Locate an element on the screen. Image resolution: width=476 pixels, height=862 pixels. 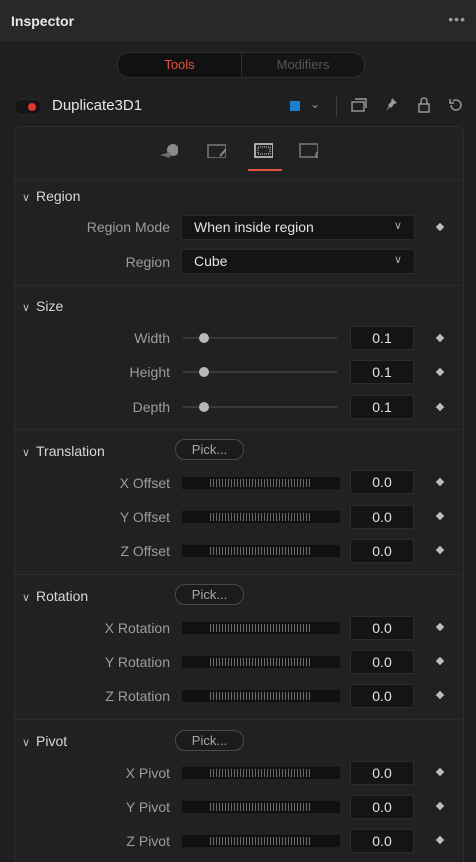
x-rotation-thumbwheel is located at coordinates (261, 628).